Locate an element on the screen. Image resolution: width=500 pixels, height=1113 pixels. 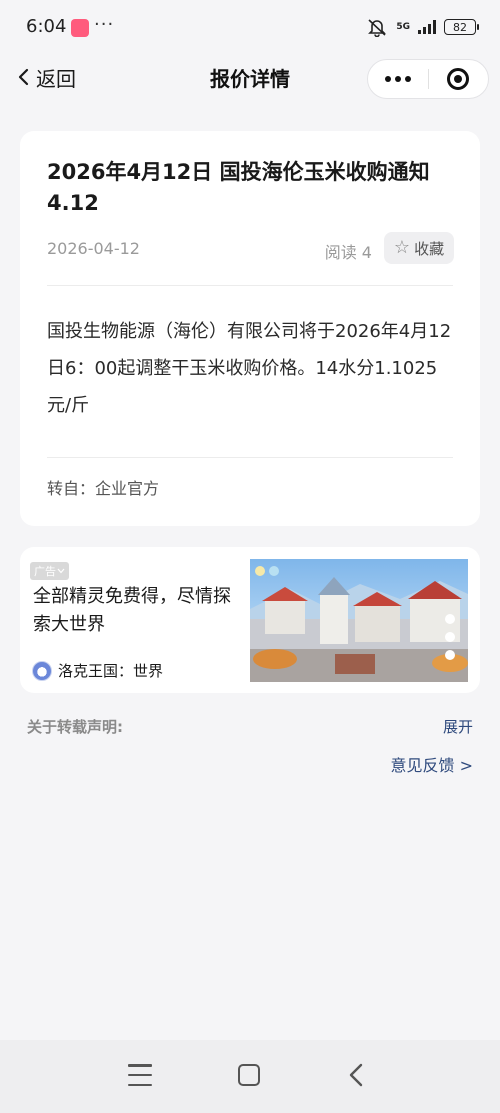
ad-image is located at coordinates (359, 620).